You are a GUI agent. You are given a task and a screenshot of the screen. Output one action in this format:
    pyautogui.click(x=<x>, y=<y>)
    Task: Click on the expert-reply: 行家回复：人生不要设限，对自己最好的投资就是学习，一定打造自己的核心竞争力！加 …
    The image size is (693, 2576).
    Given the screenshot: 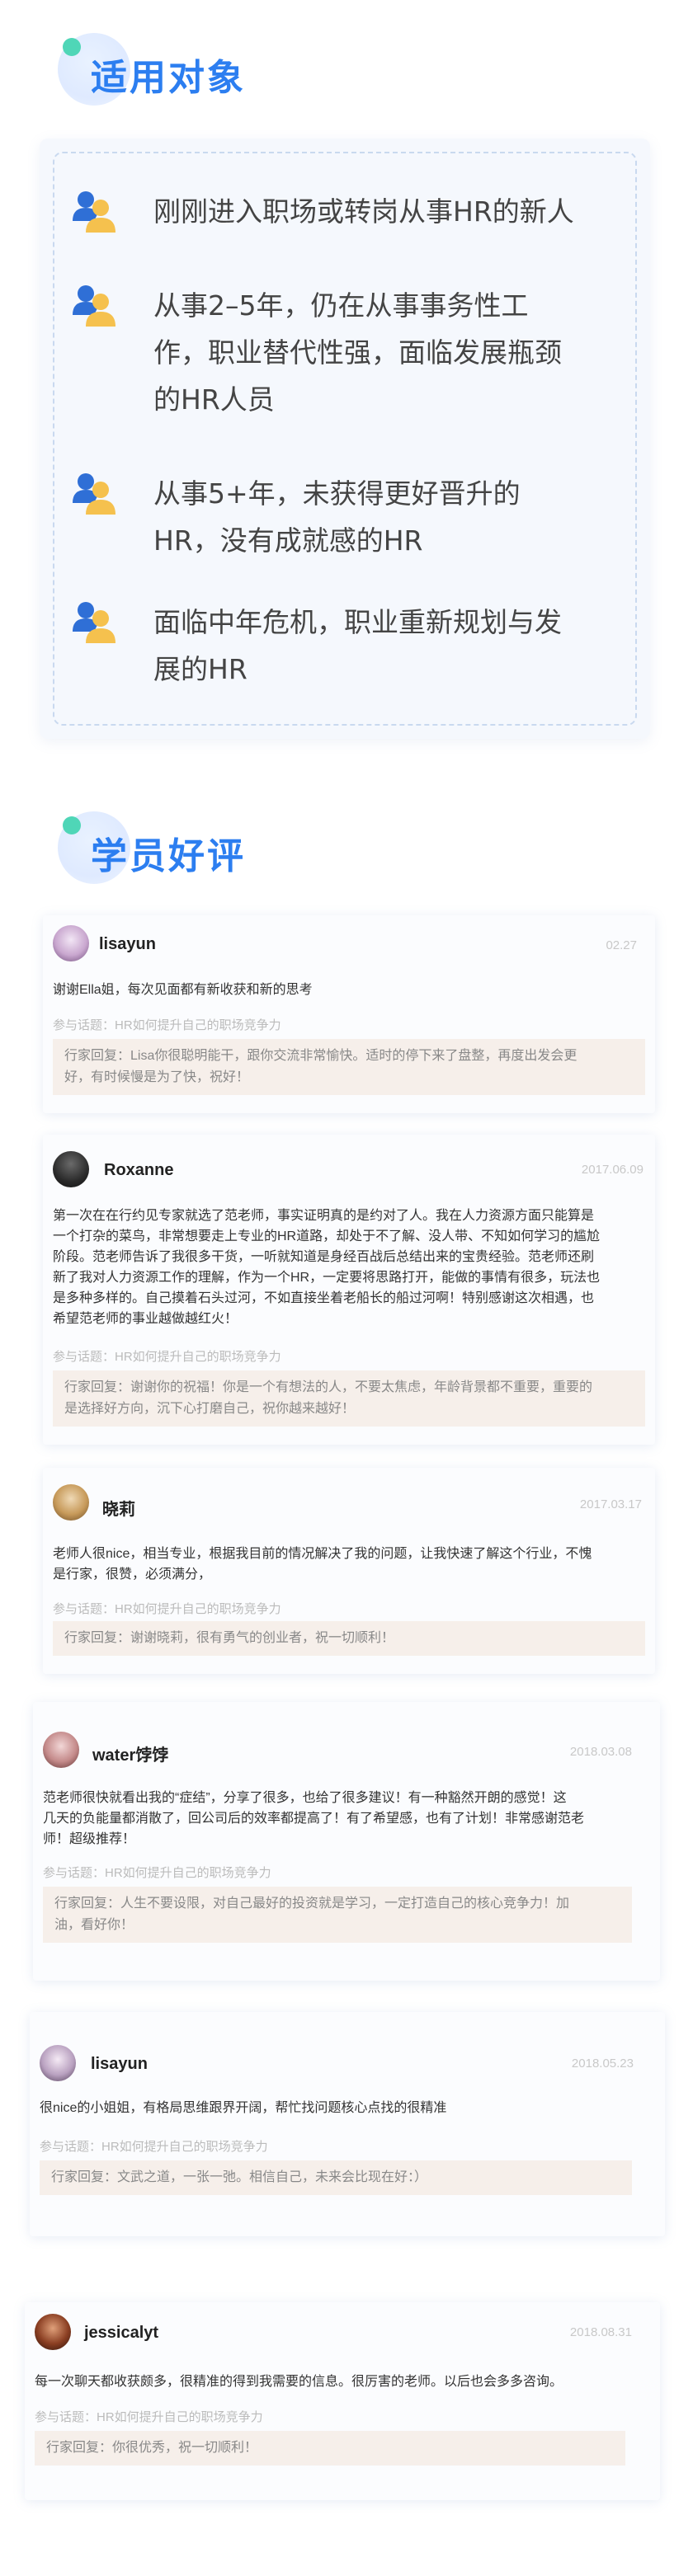 What is the action you would take?
    pyautogui.click(x=337, y=1915)
    